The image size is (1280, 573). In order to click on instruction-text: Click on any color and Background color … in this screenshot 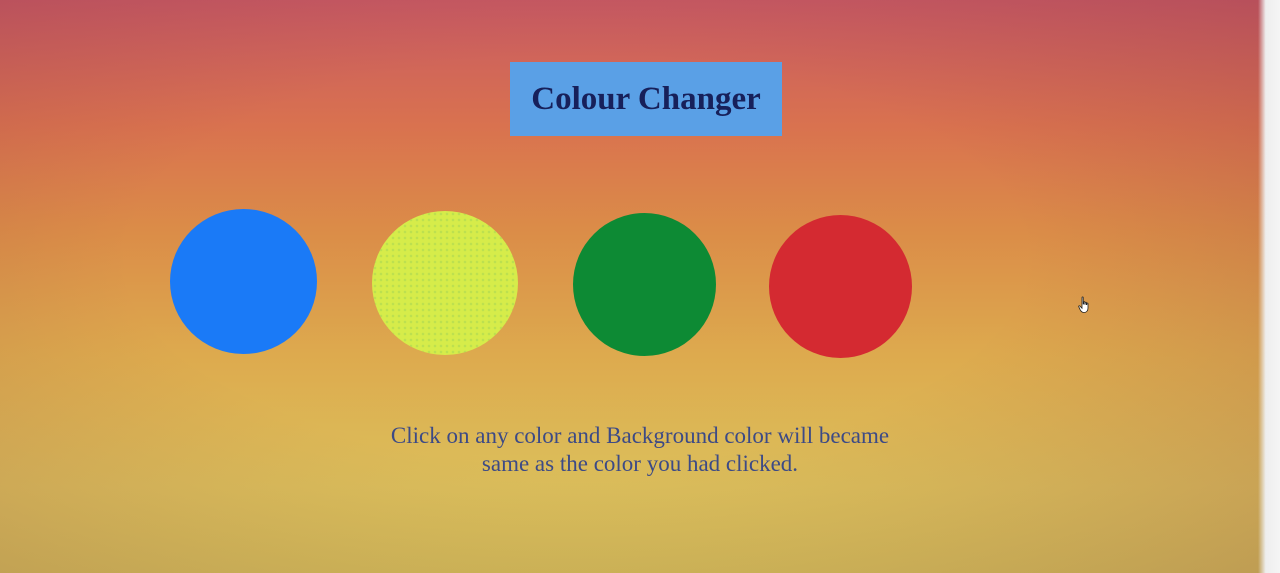, I will do `click(640, 450)`.